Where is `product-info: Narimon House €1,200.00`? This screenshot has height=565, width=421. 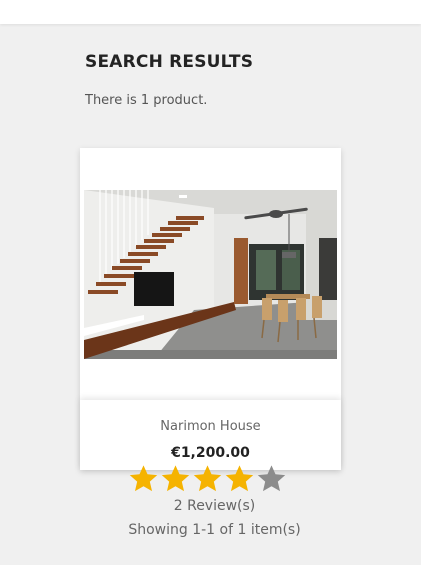 product-info: Narimon House €1,200.00 is located at coordinates (210, 435).